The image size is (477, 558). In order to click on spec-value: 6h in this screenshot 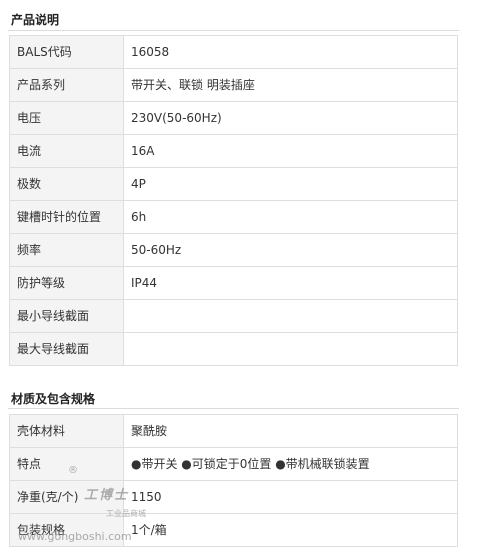, I will do `click(290, 217)`.